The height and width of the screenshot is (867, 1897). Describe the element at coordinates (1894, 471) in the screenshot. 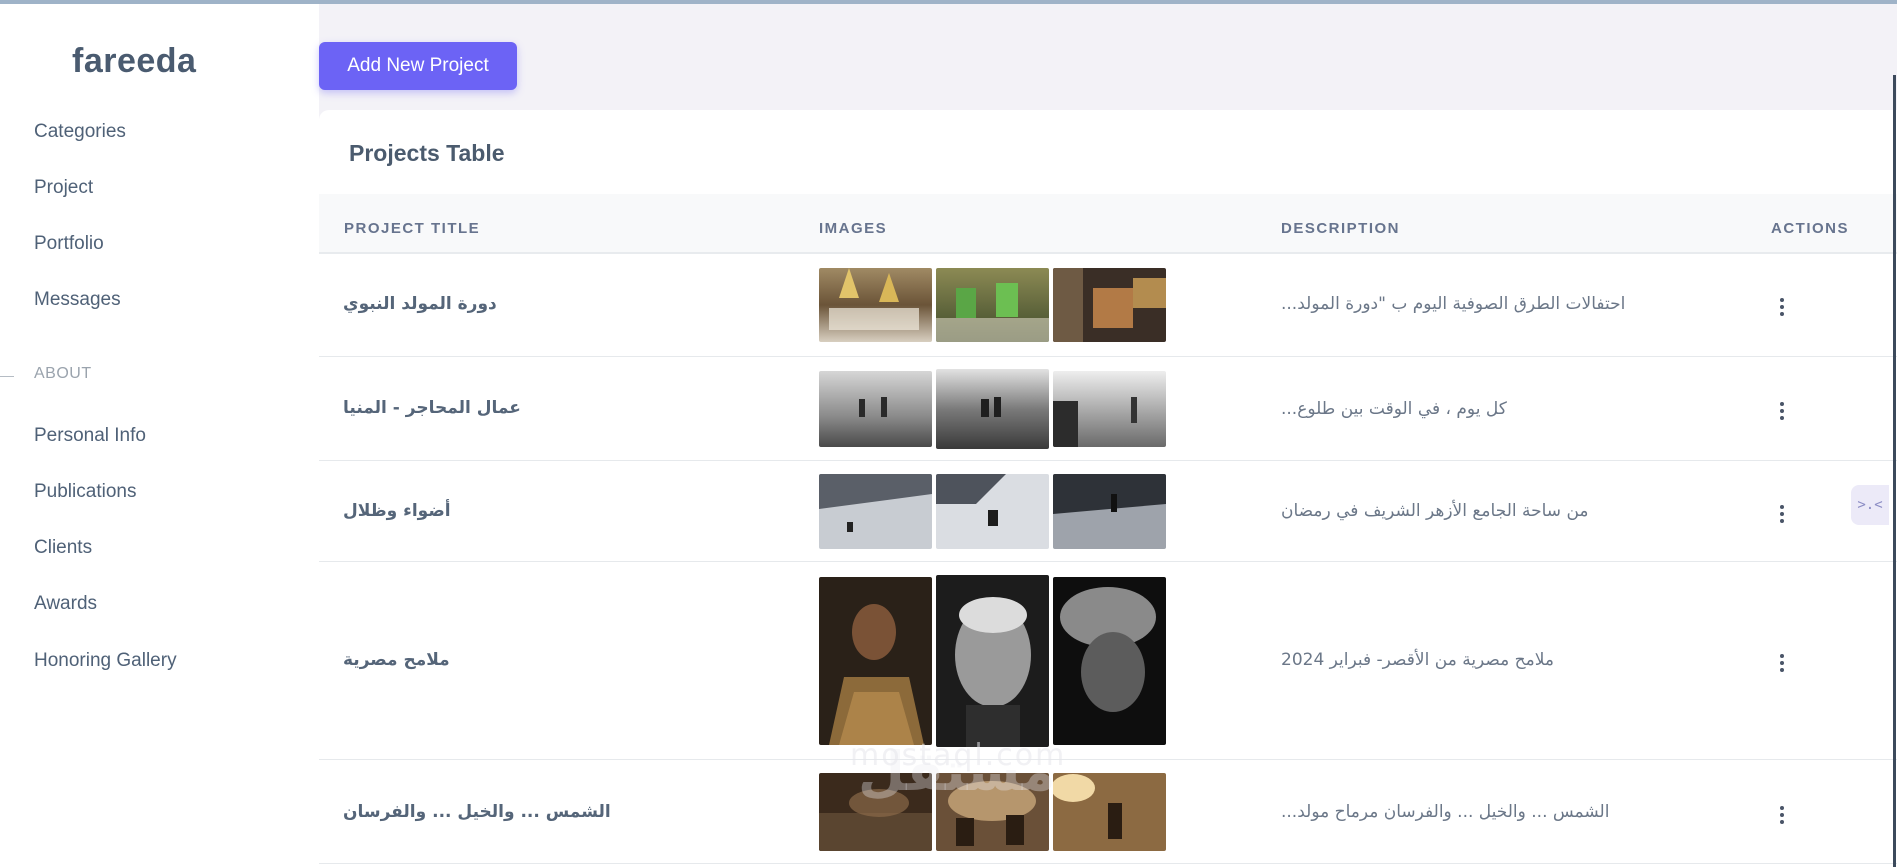

I see `scrollbar` at that location.